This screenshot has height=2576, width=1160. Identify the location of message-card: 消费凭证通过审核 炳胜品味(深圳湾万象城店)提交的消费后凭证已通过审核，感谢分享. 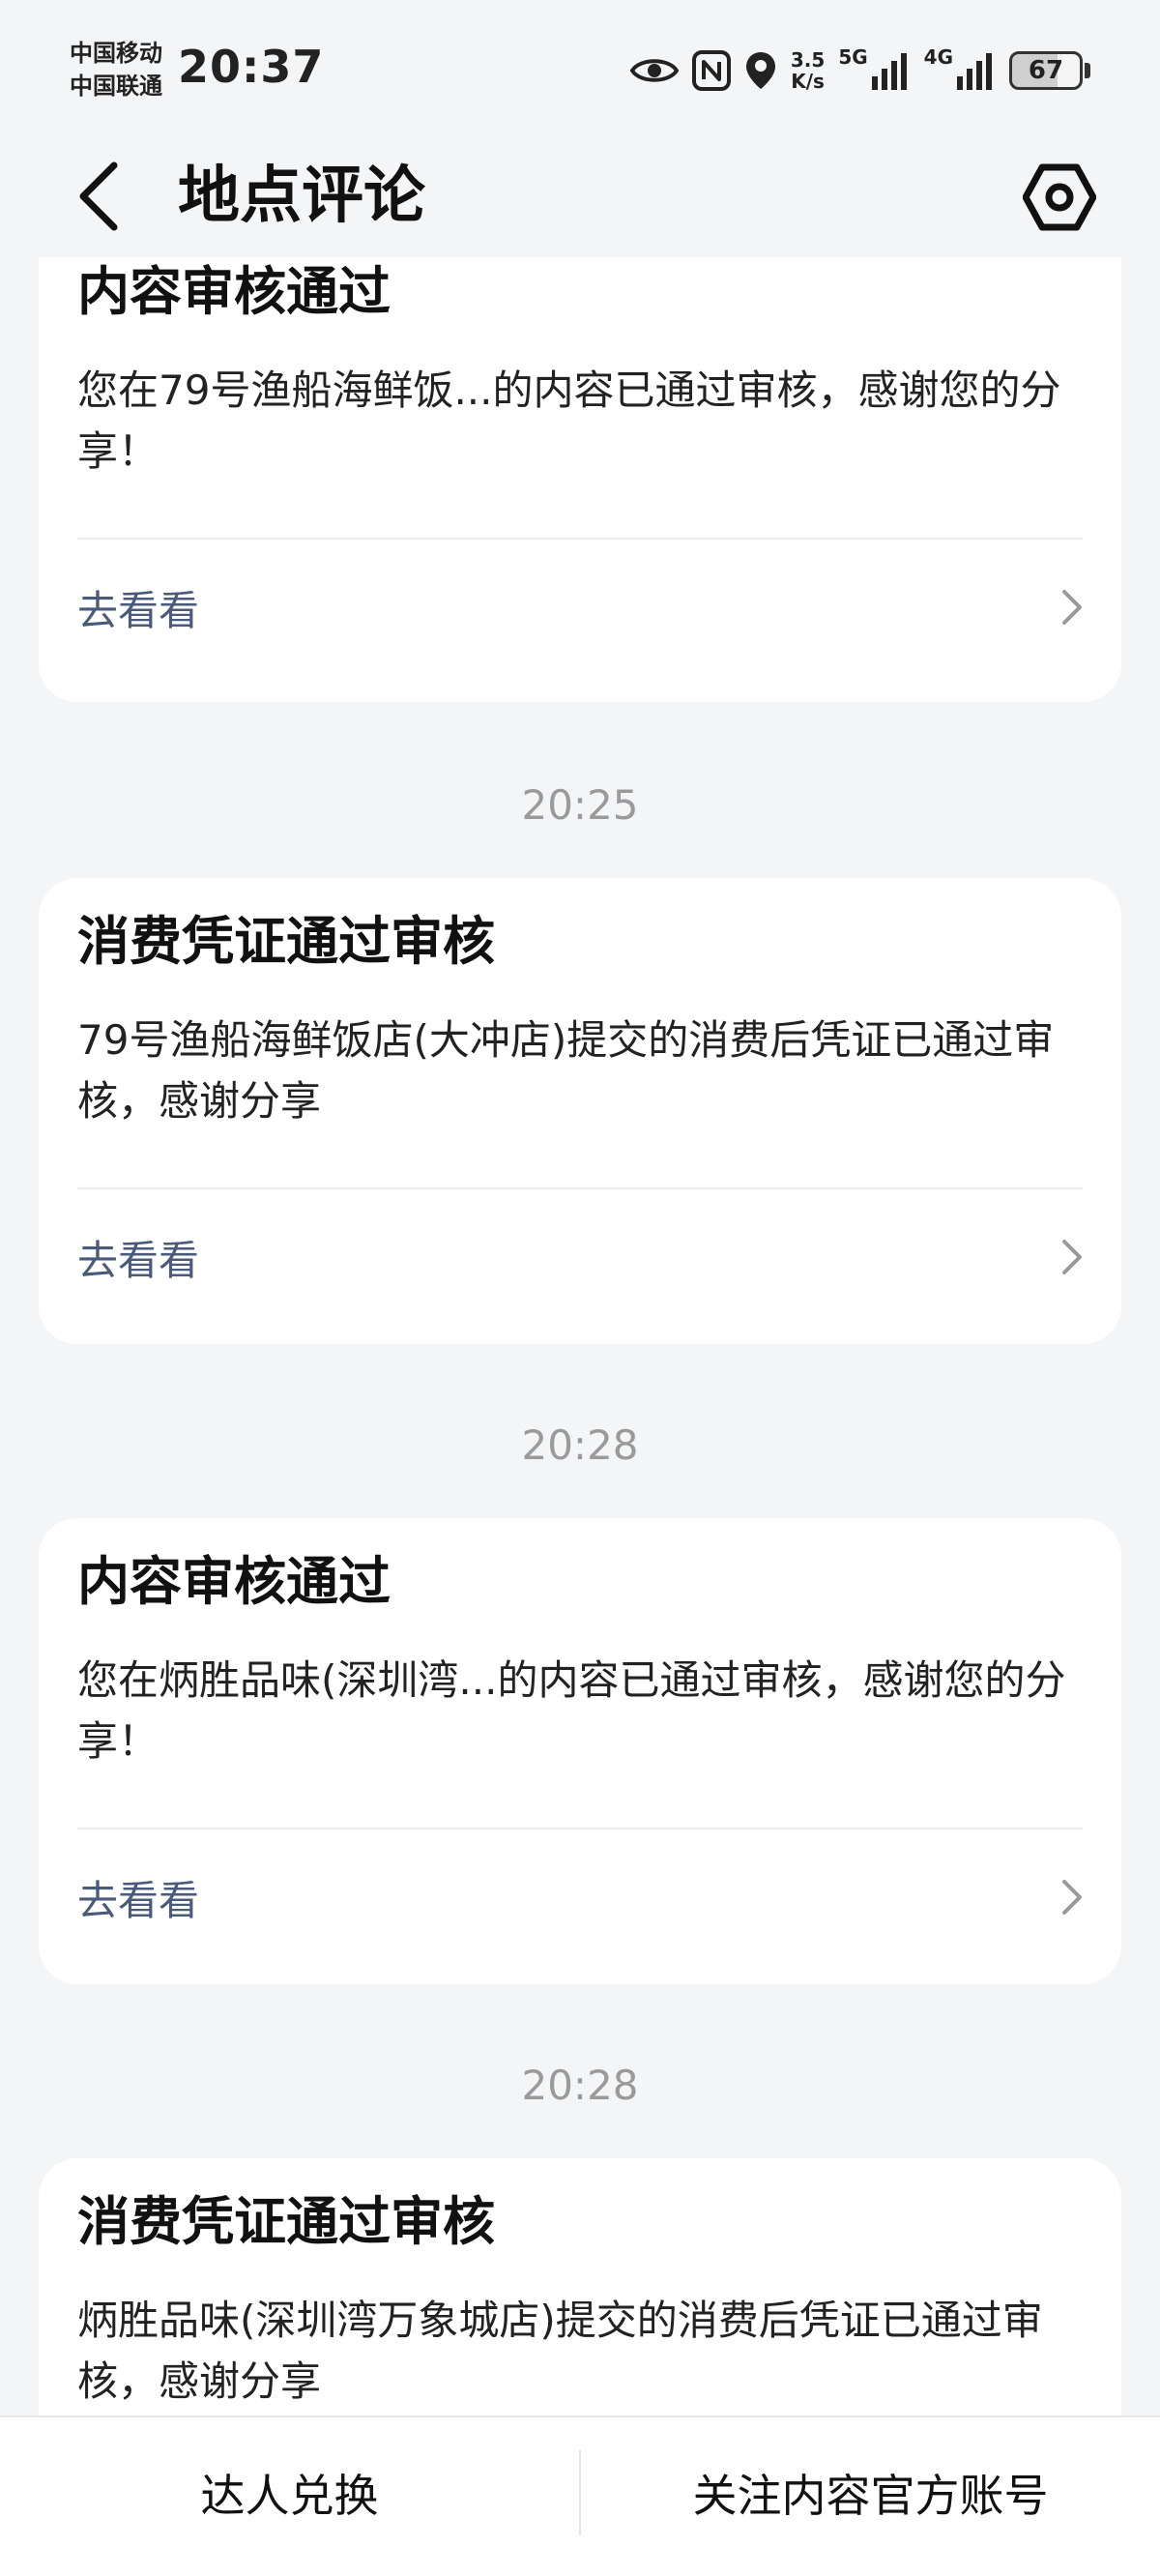
(580, 2286).